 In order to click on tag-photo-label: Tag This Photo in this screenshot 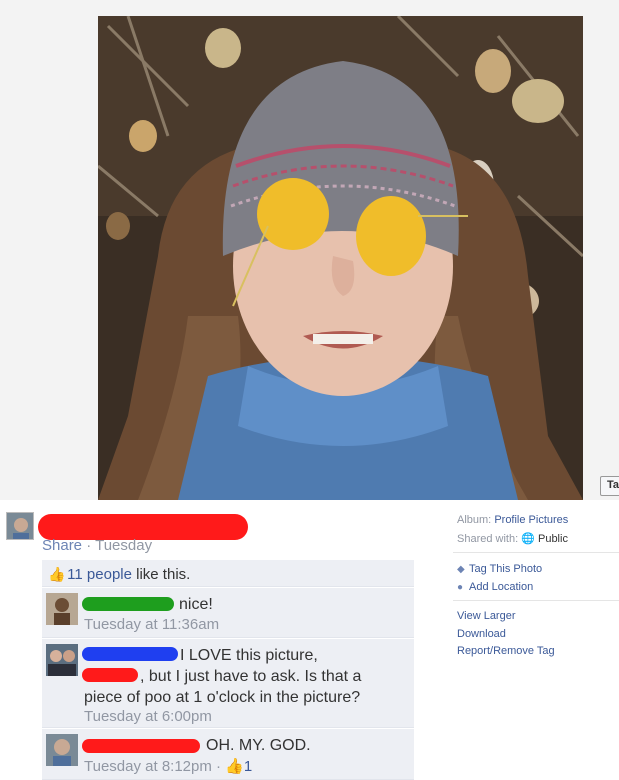, I will do `click(506, 569)`.